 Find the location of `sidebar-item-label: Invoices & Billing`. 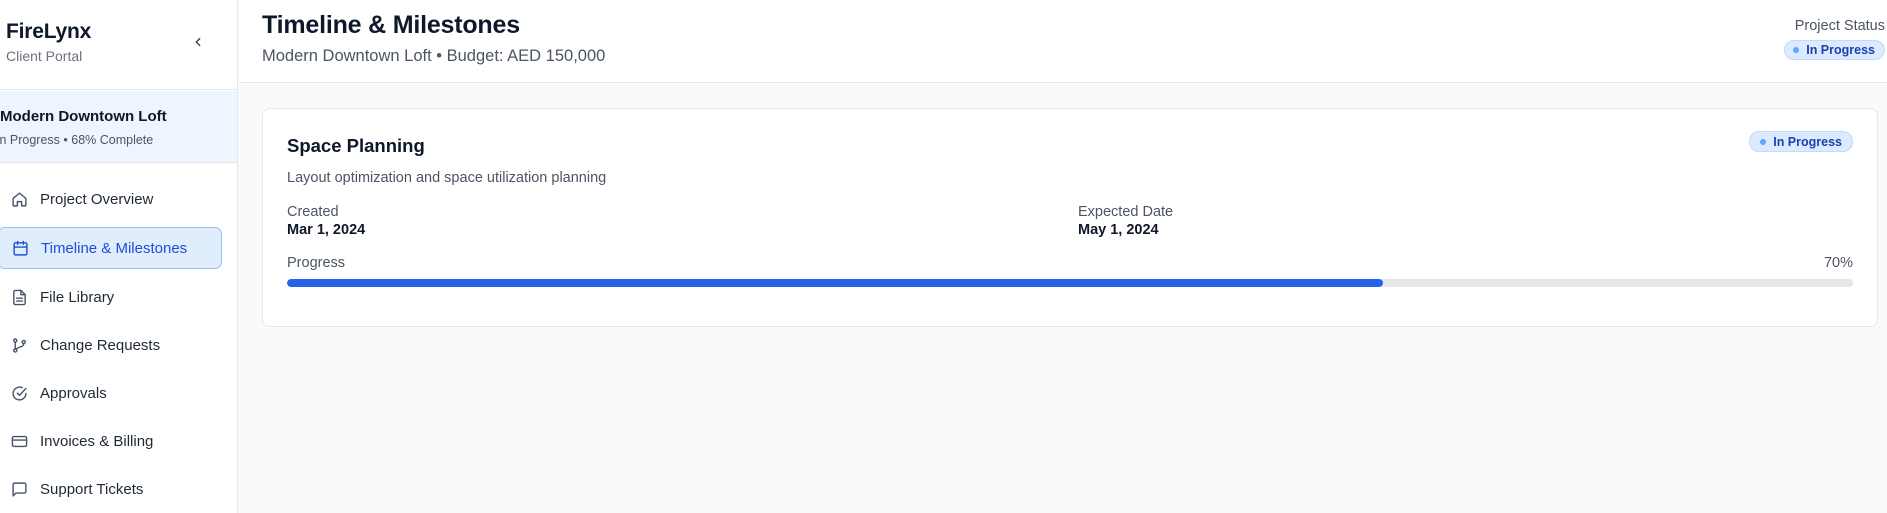

sidebar-item-label: Invoices & Billing is located at coordinates (97, 441).